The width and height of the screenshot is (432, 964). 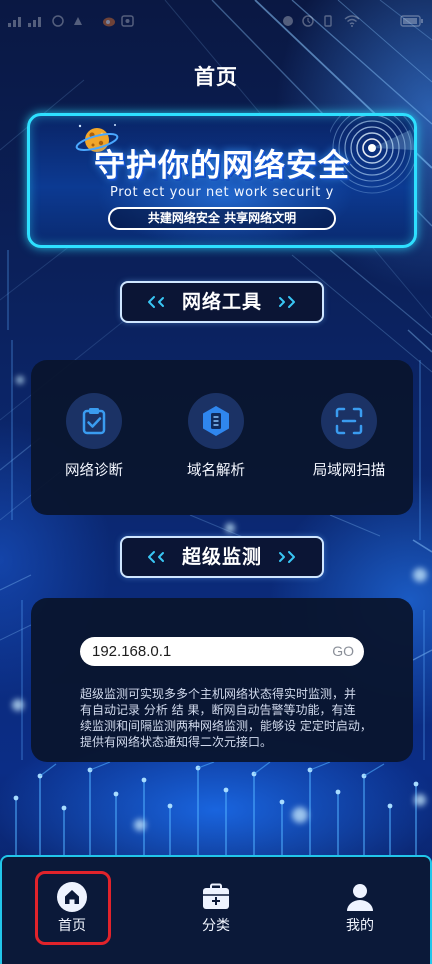 I want to click on nav-item-home: 首页, so click(x=72, y=908).